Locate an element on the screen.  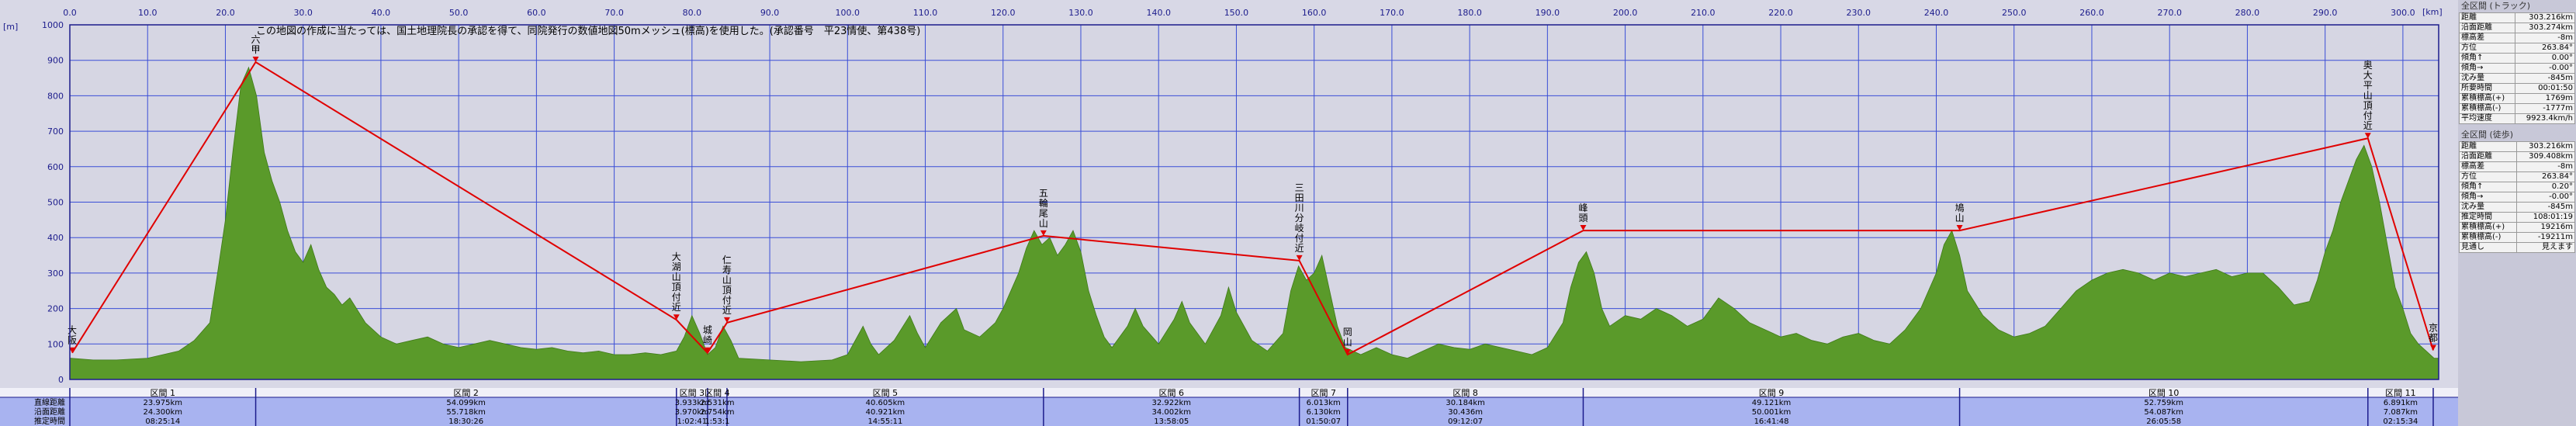
section-name: 区間 1 is located at coordinates (163, 393).